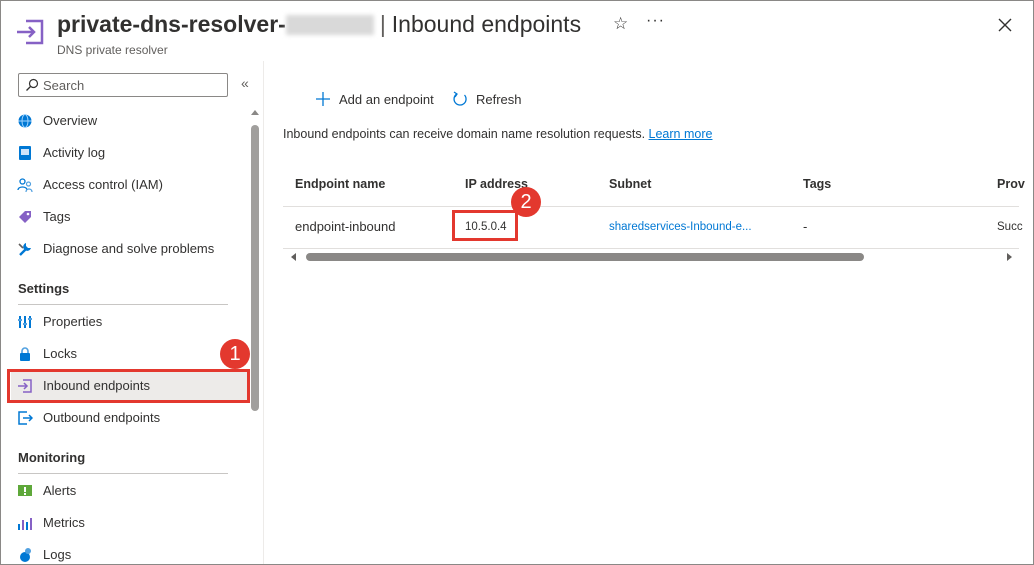 The height and width of the screenshot is (565, 1034). Describe the element at coordinates (1005, 25) in the screenshot. I see `close-icon` at that location.